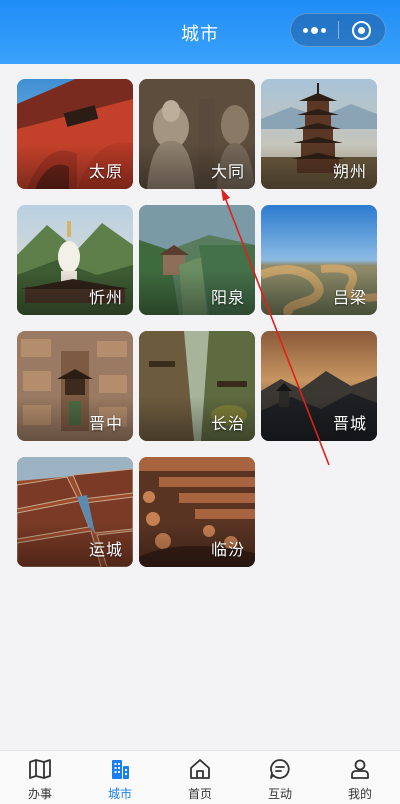  Describe the element at coordinates (75, 386) in the screenshot. I see `city-card-jinzhong: 晋中` at that location.